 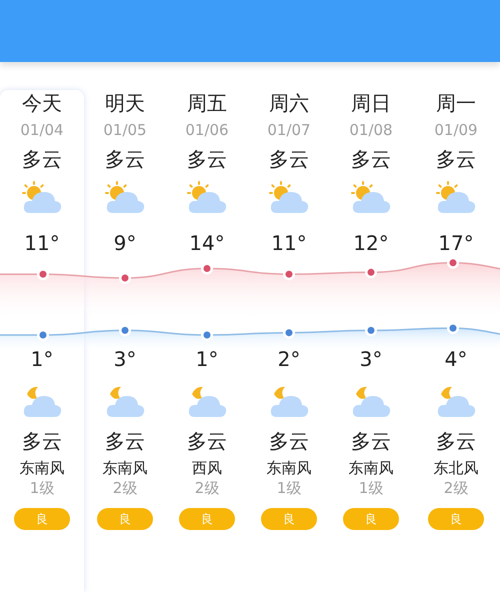 What do you see at coordinates (207, 130) in the screenshot?
I see `date-label: 01/06` at bounding box center [207, 130].